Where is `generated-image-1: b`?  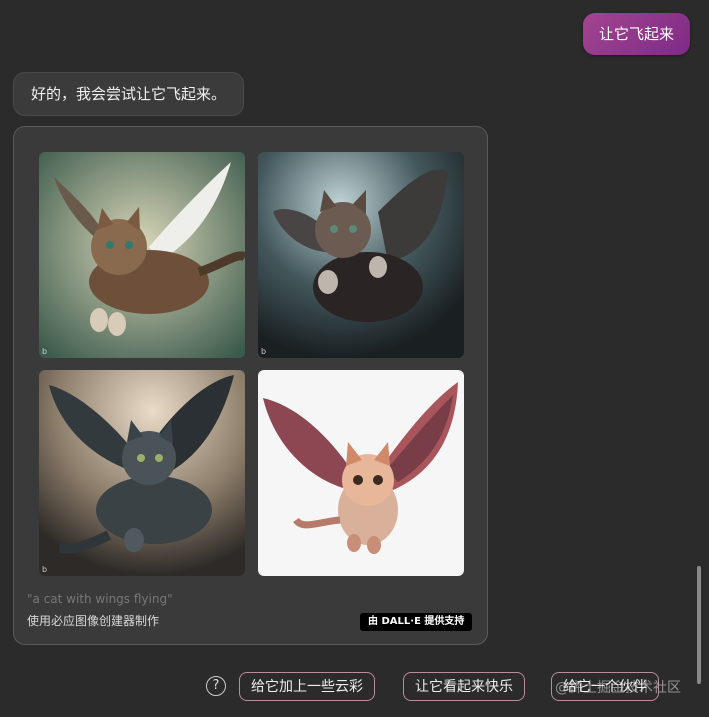
generated-image-1: b is located at coordinates (142, 255).